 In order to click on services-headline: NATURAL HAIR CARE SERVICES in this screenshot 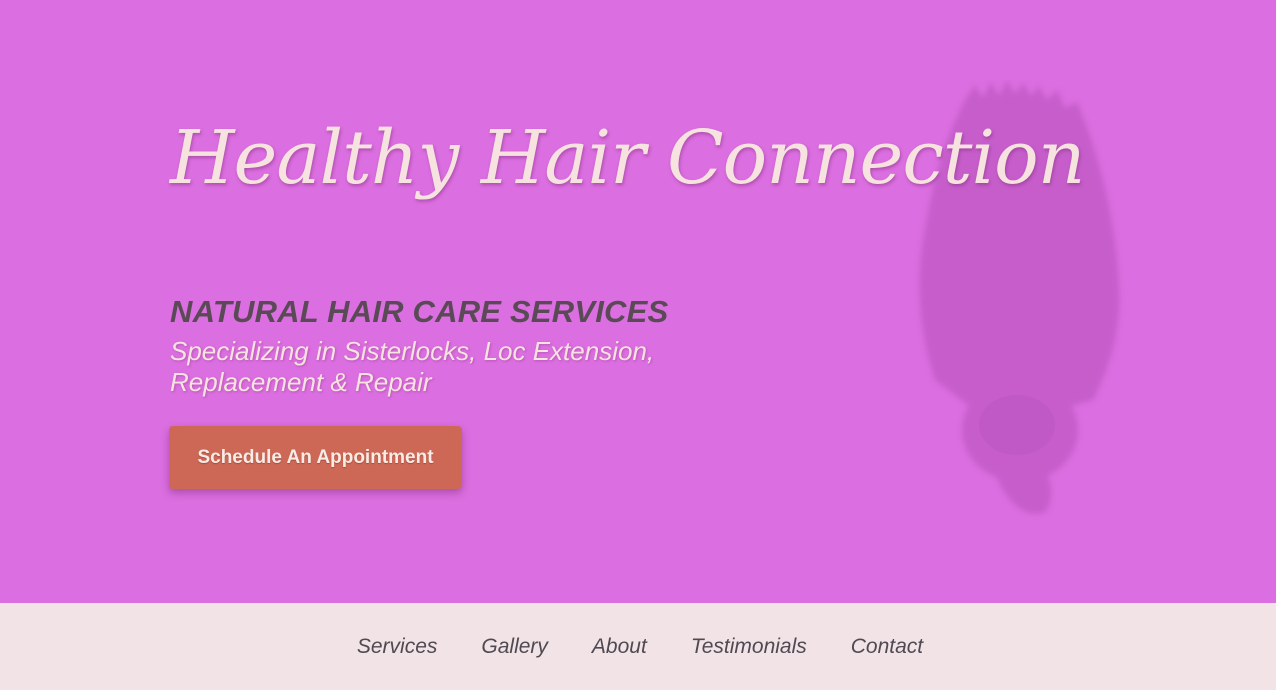, I will do `click(419, 311)`.